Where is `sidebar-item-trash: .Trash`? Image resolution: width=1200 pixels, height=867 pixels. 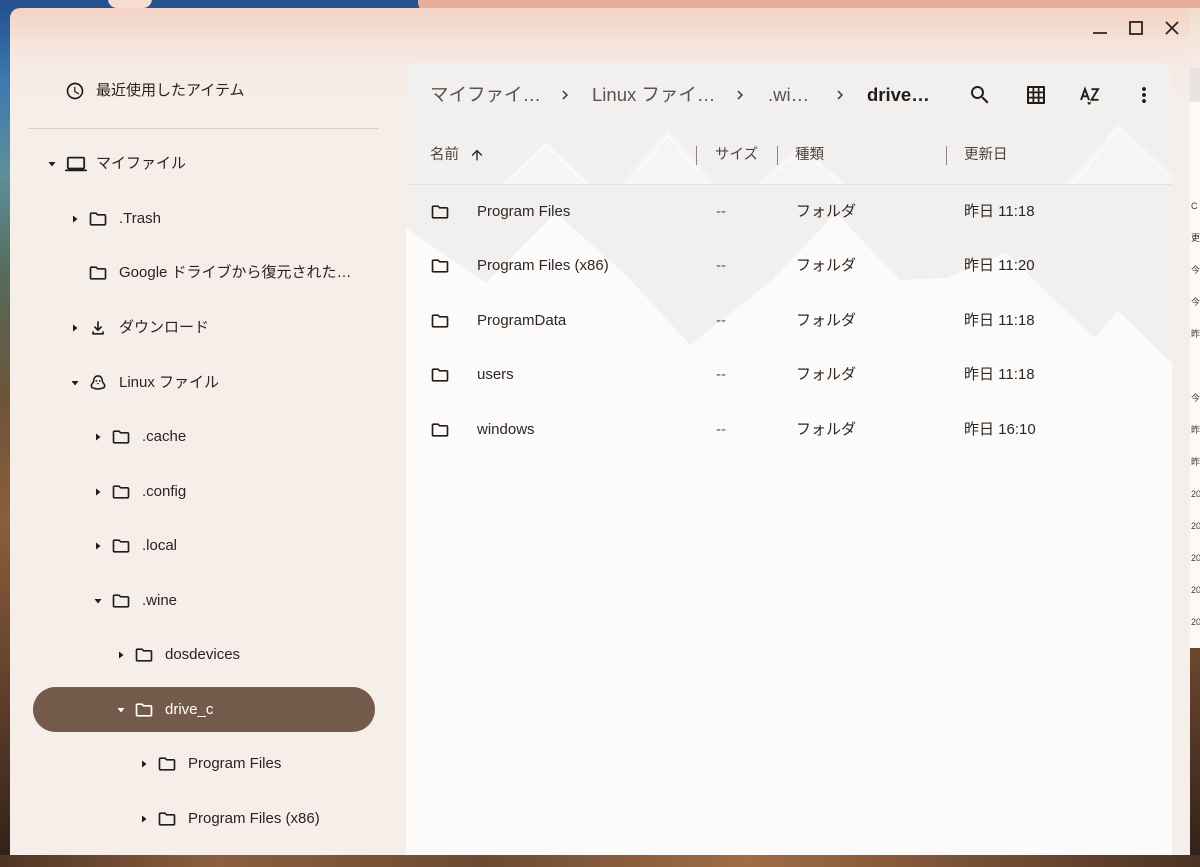
sidebar-item-trash: .Trash is located at coordinates (207, 219).